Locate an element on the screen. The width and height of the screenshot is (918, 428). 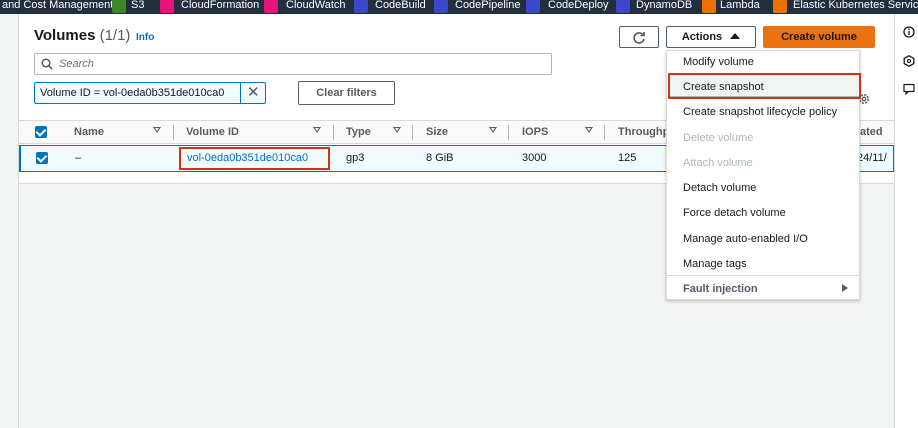
menu-item-create-snapshot: Create snapshot is located at coordinates (723, 87).